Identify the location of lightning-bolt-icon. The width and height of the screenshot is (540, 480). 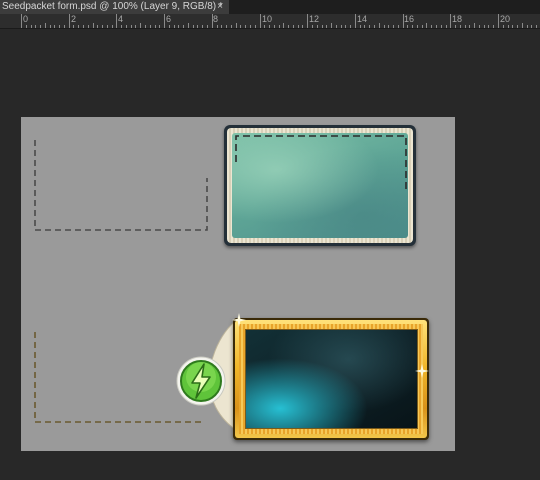
(201, 381).